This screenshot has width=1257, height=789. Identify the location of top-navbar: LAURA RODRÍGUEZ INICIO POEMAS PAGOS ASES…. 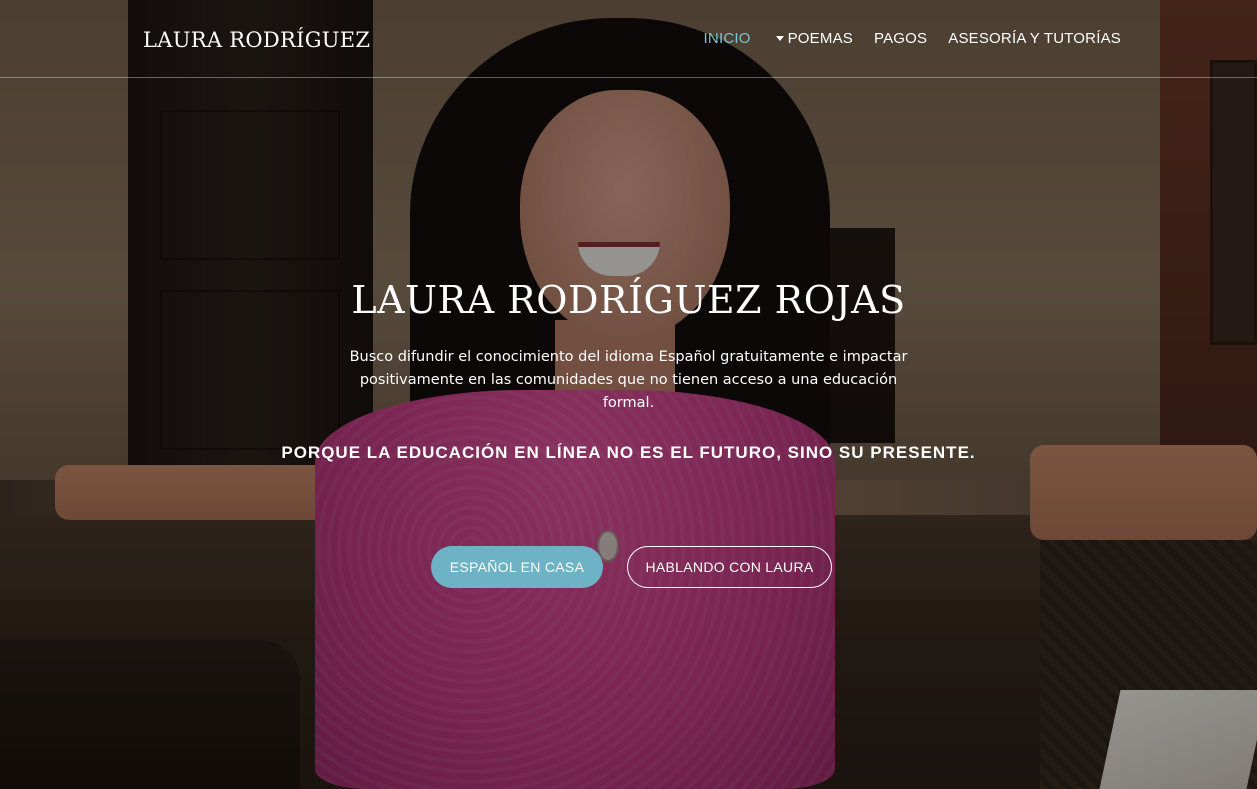
(628, 39).